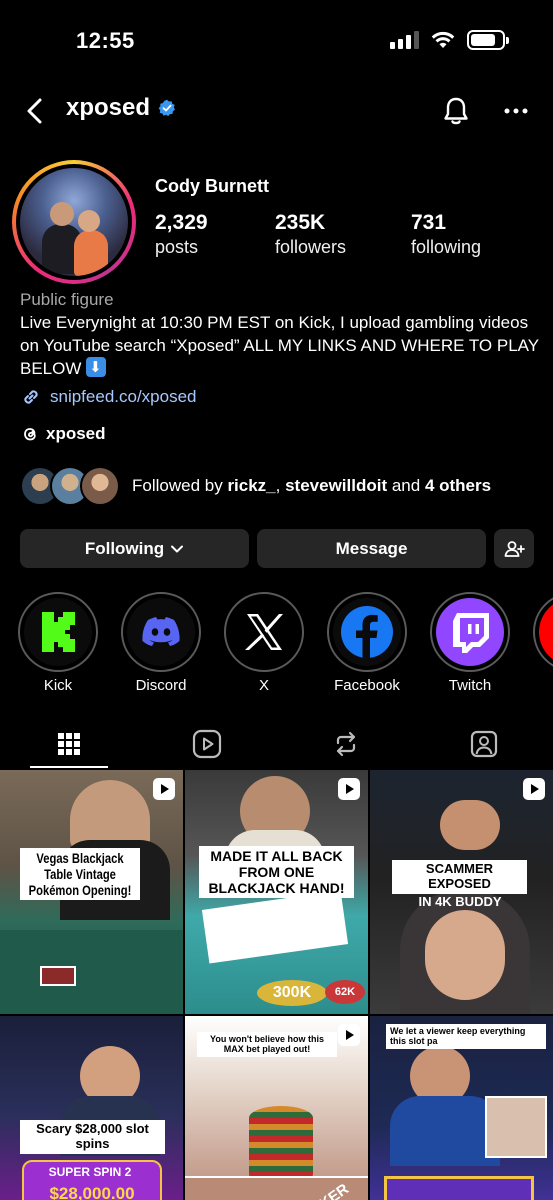 The height and width of the screenshot is (1200, 553). I want to click on status-icons, so click(449, 40).